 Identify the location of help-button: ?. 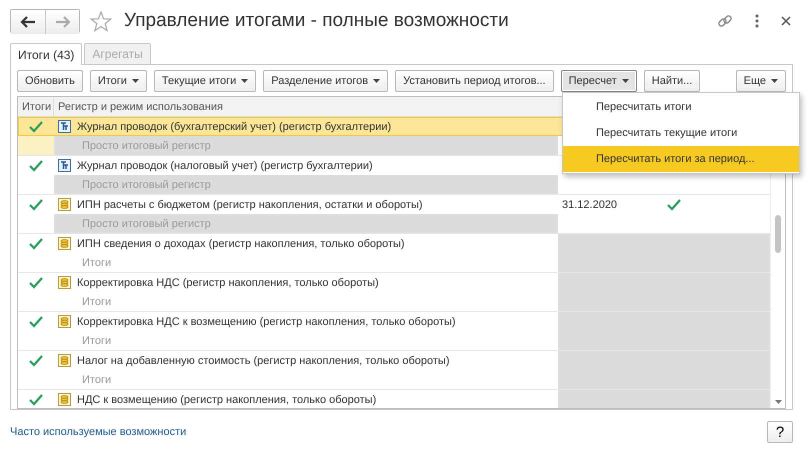
(780, 432).